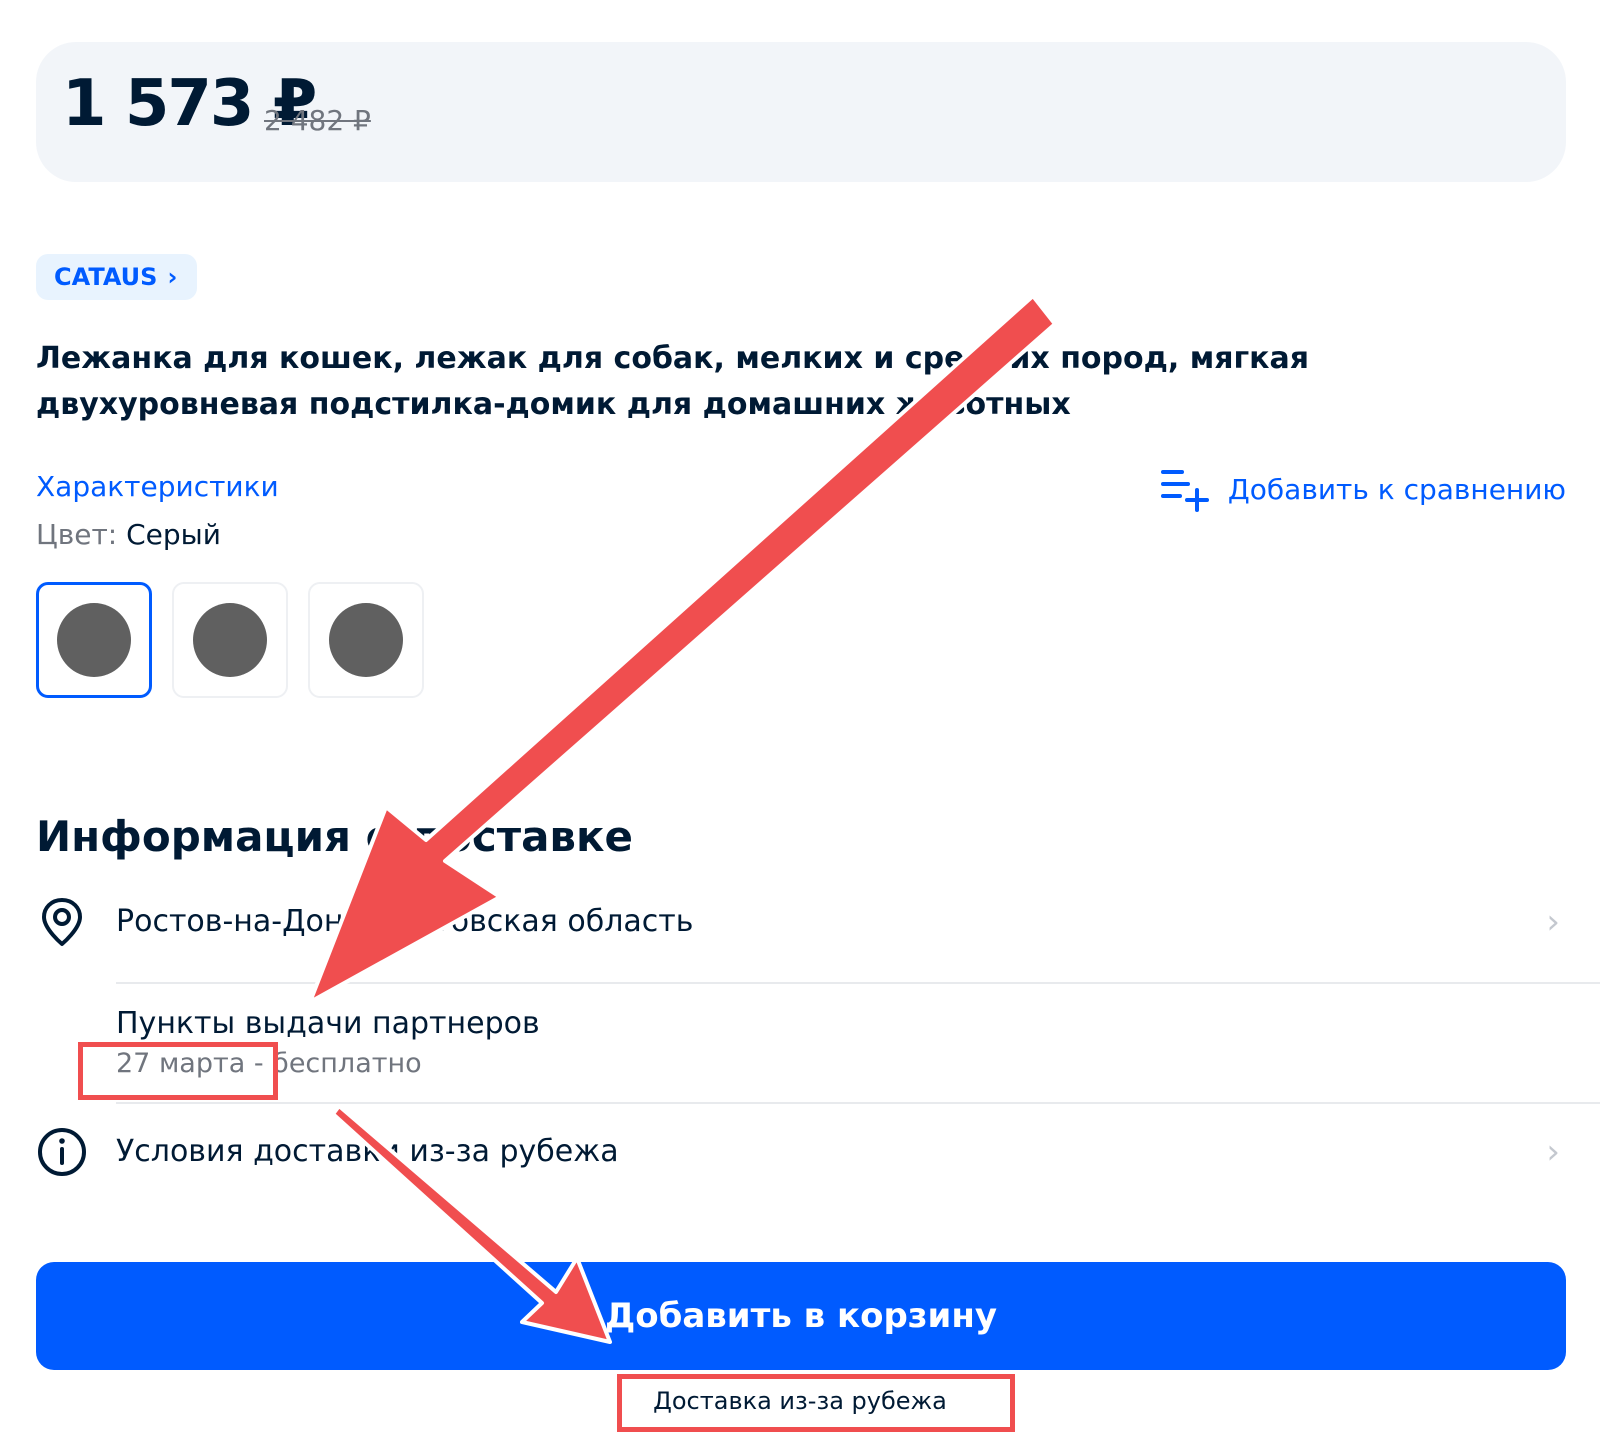 This screenshot has height=1450, width=1600. What do you see at coordinates (106, 277) in the screenshot?
I see `brand-name: CATAUS` at bounding box center [106, 277].